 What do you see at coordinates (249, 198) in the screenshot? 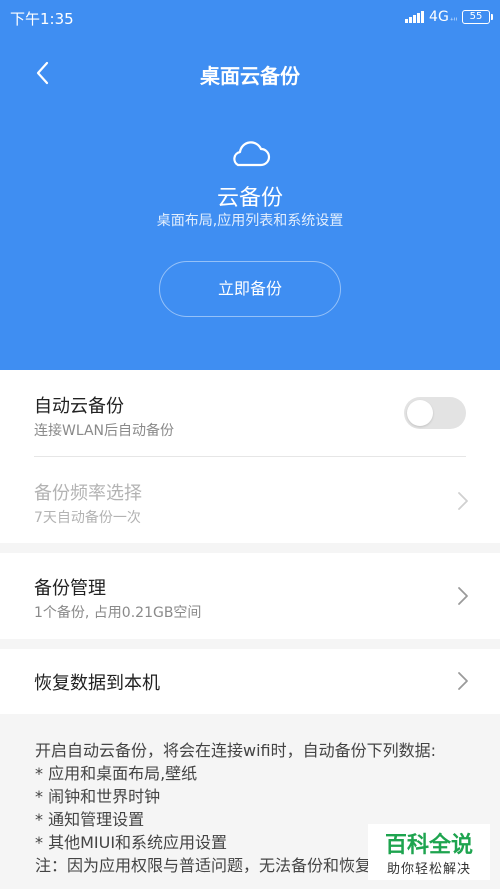
I see `hero-title: 云备份` at bounding box center [249, 198].